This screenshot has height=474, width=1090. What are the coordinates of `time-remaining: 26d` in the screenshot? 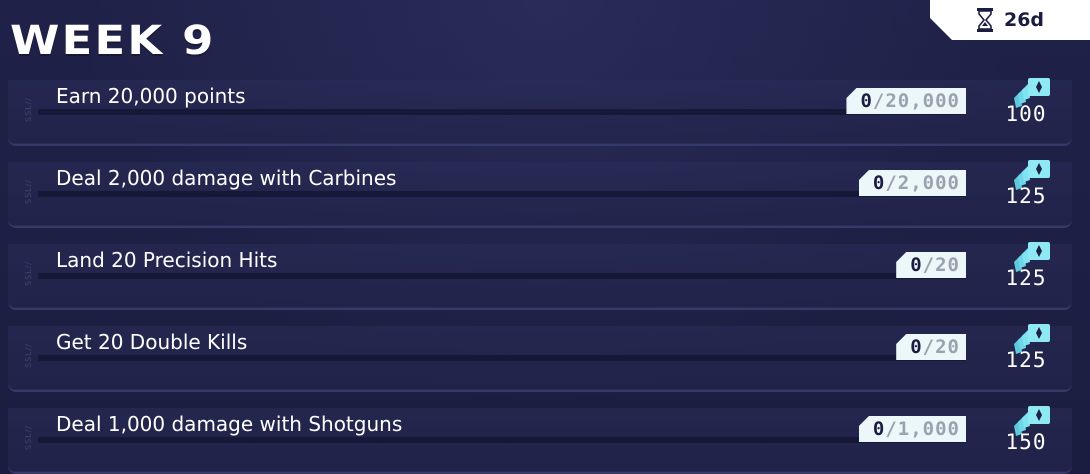 It's located at (1024, 20).